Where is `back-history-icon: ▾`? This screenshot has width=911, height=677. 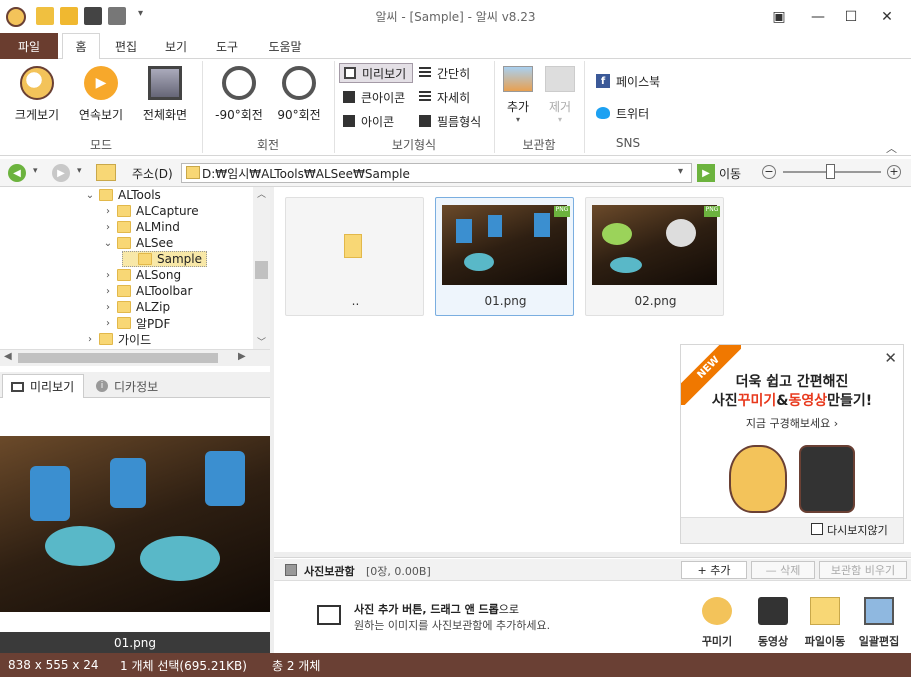 back-history-icon: ▾ is located at coordinates (35, 171).